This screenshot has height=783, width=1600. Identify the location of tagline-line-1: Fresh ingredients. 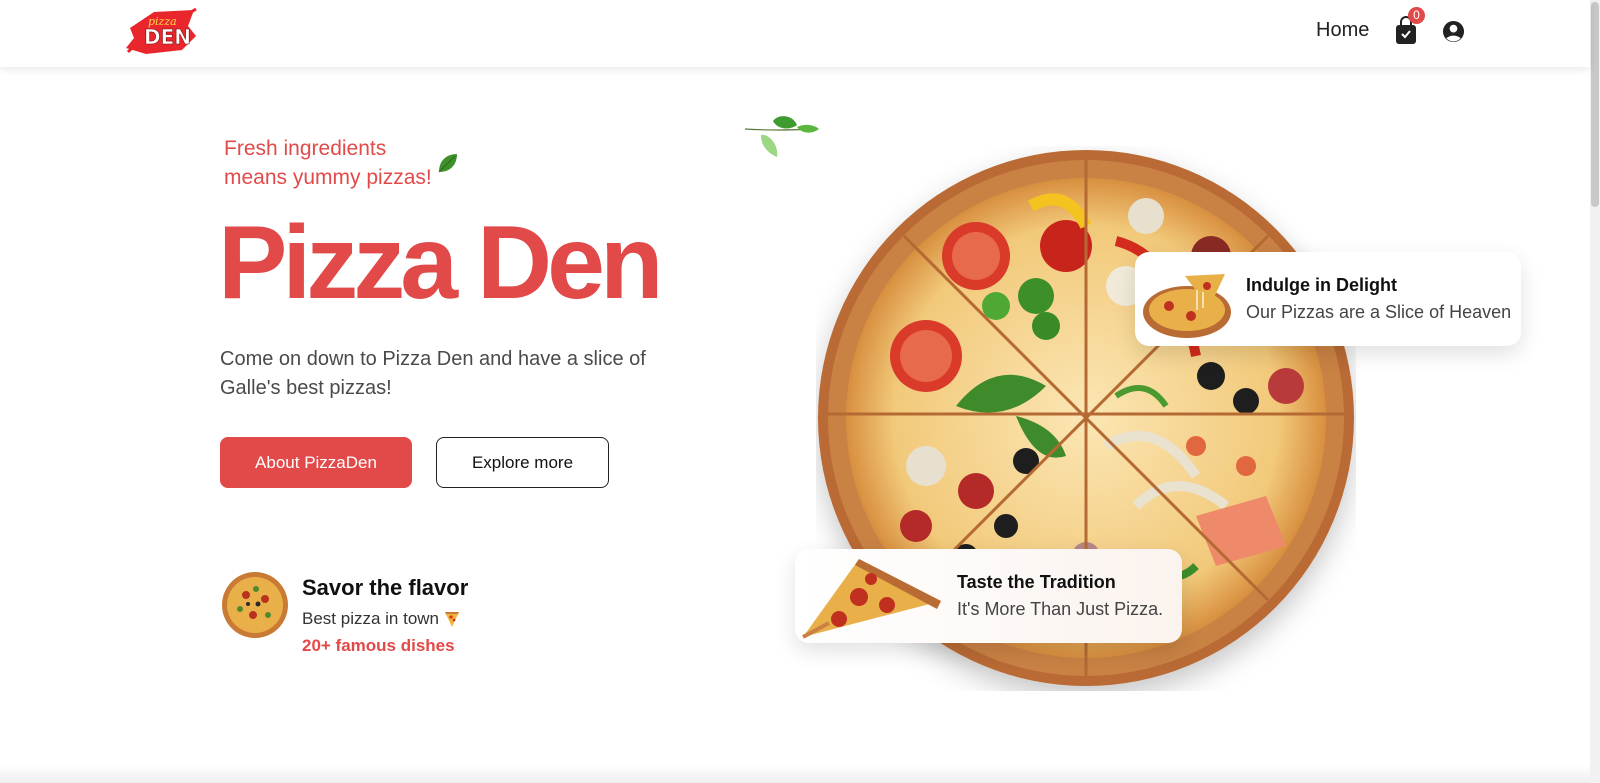
(305, 148).